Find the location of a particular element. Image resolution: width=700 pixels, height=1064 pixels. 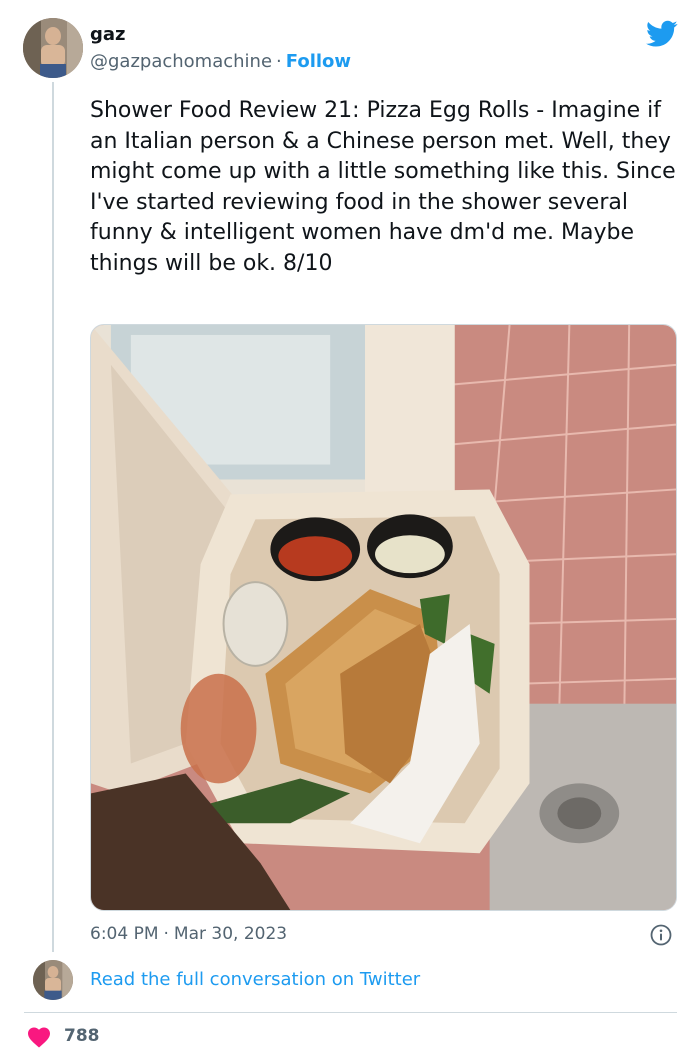

follow-button: Follow is located at coordinates (318, 61).